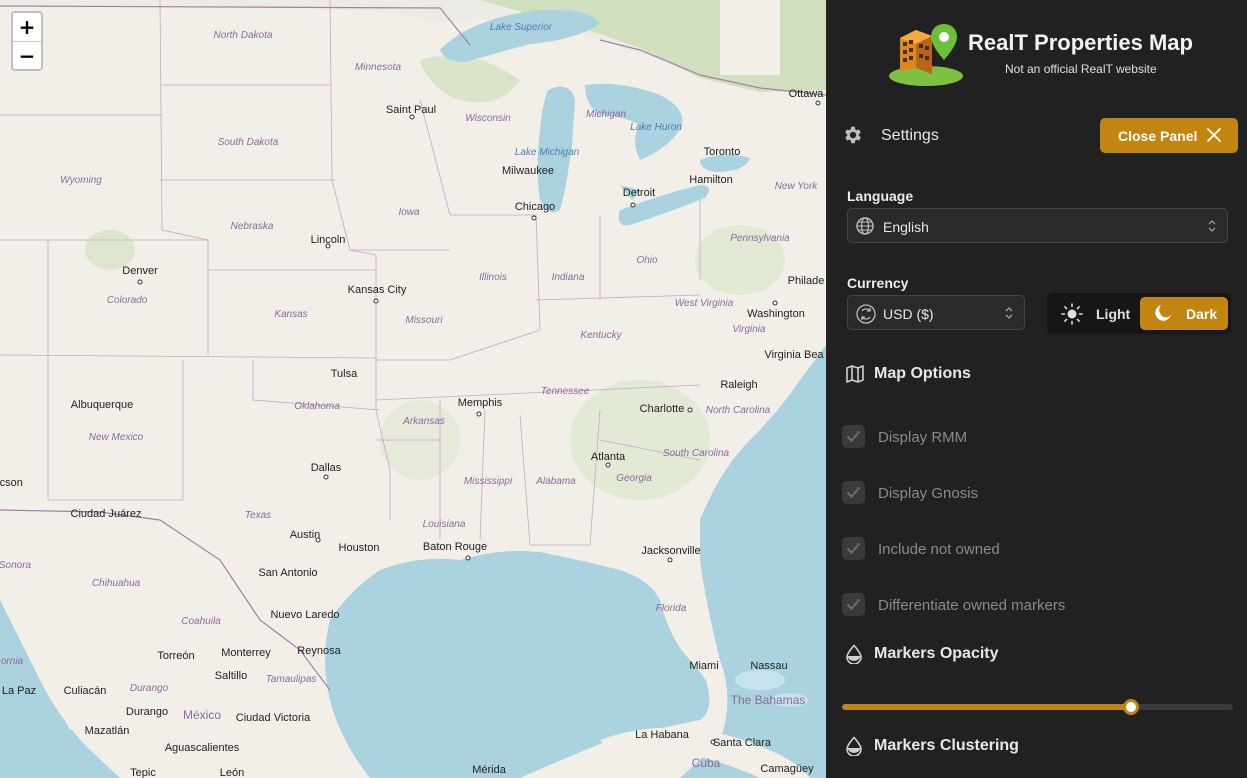 The width and height of the screenshot is (1247, 778). I want to click on zoom-in-button: +, so click(27, 27).